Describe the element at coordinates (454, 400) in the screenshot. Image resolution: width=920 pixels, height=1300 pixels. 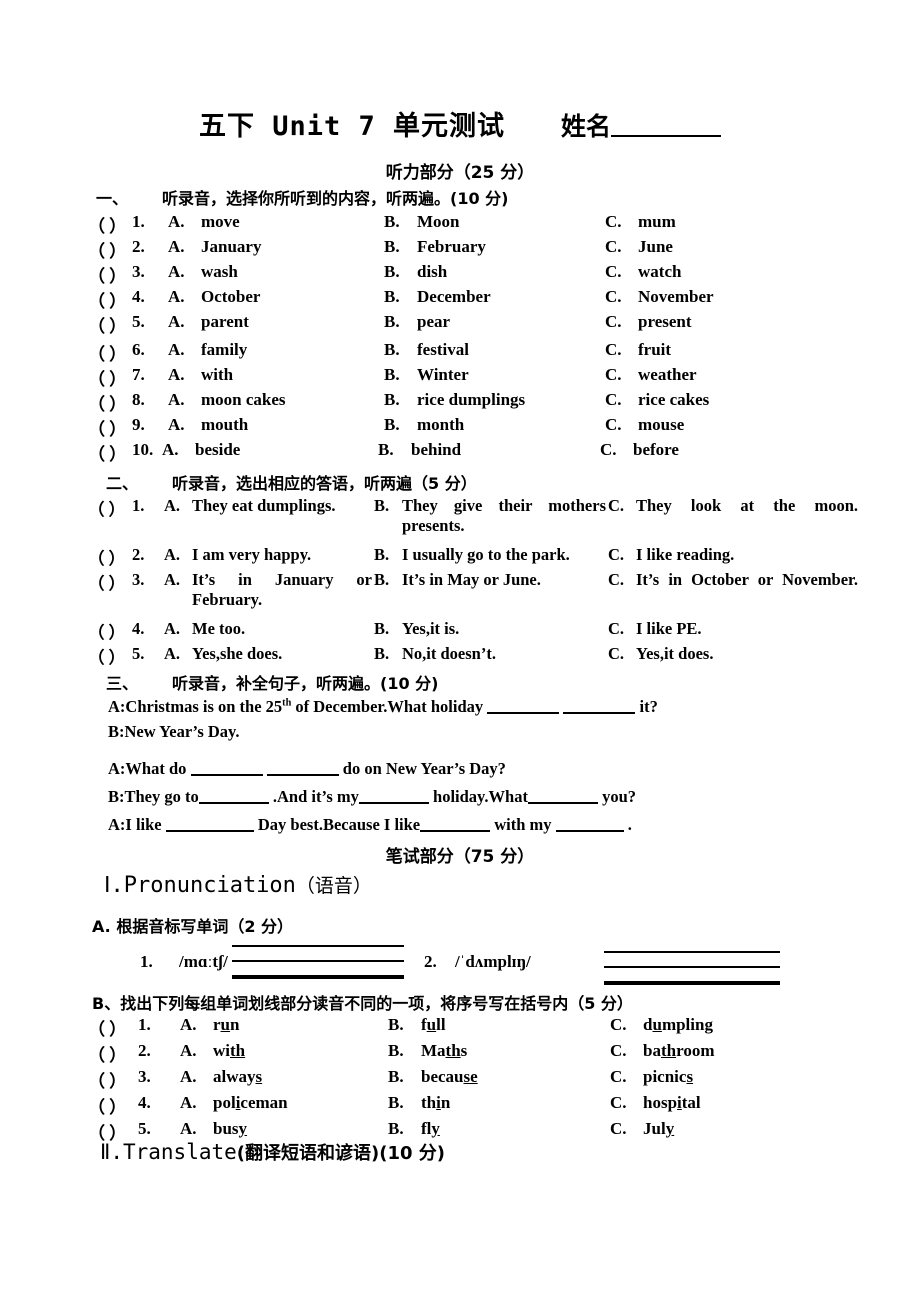
I see `option-b: B. rice dumplings` at that location.